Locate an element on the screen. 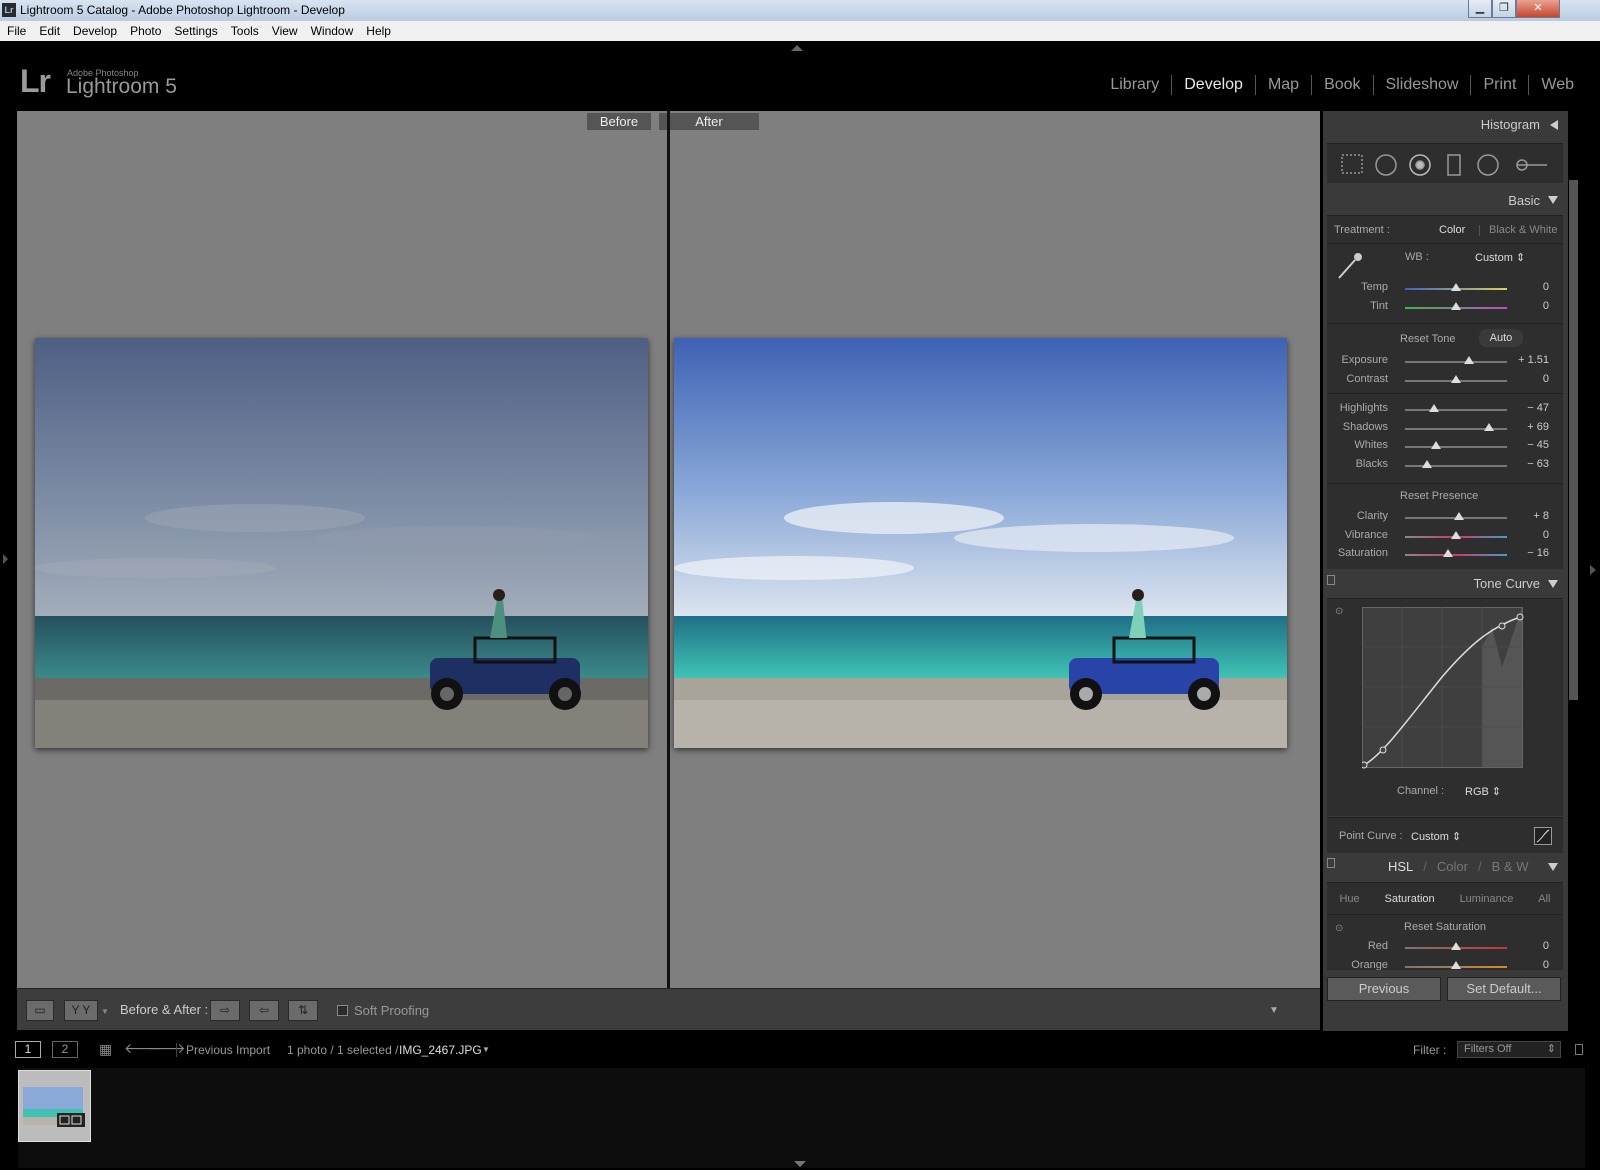 This screenshot has width=1600, height=1170. tone-curve-collapse-icon is located at coordinates (1553, 584).